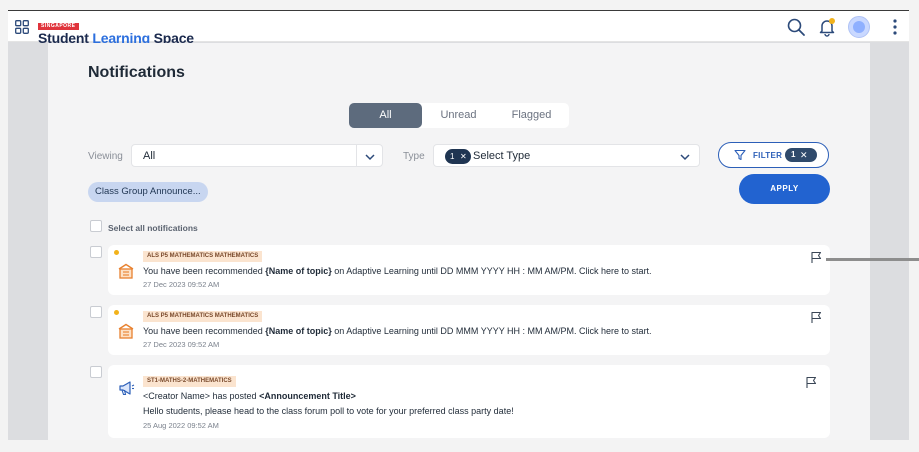 The height and width of the screenshot is (452, 919). Describe the element at coordinates (414, 156) in the screenshot. I see `type-label: Type` at that location.